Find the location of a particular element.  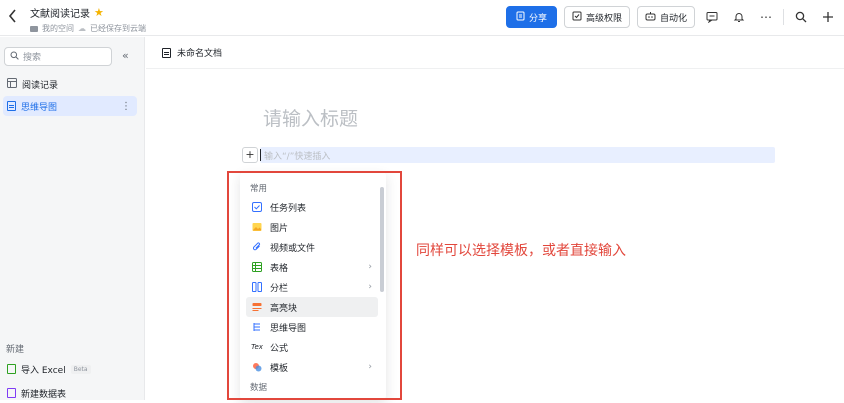

top-bar: 文献阅读记录 ★ 我的空间 ☁ 已经保存到云端 分享 高级权限 自动化 ⋯ is located at coordinates (422, 18).